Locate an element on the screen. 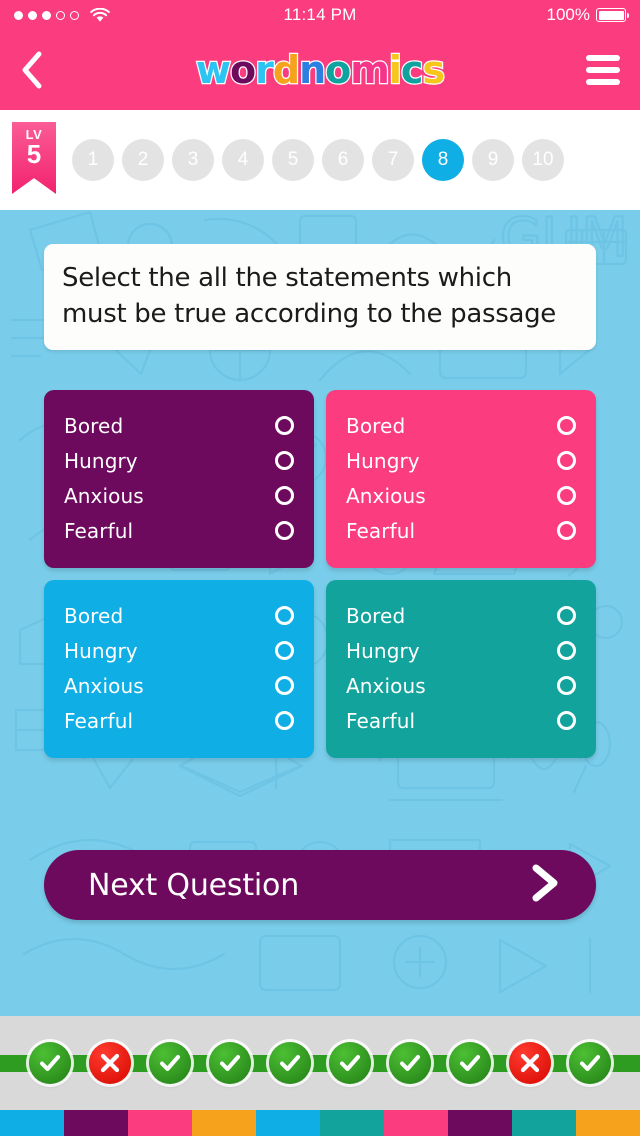 The height and width of the screenshot is (1136, 640). question-nav-item-7: 7 is located at coordinates (393, 160).